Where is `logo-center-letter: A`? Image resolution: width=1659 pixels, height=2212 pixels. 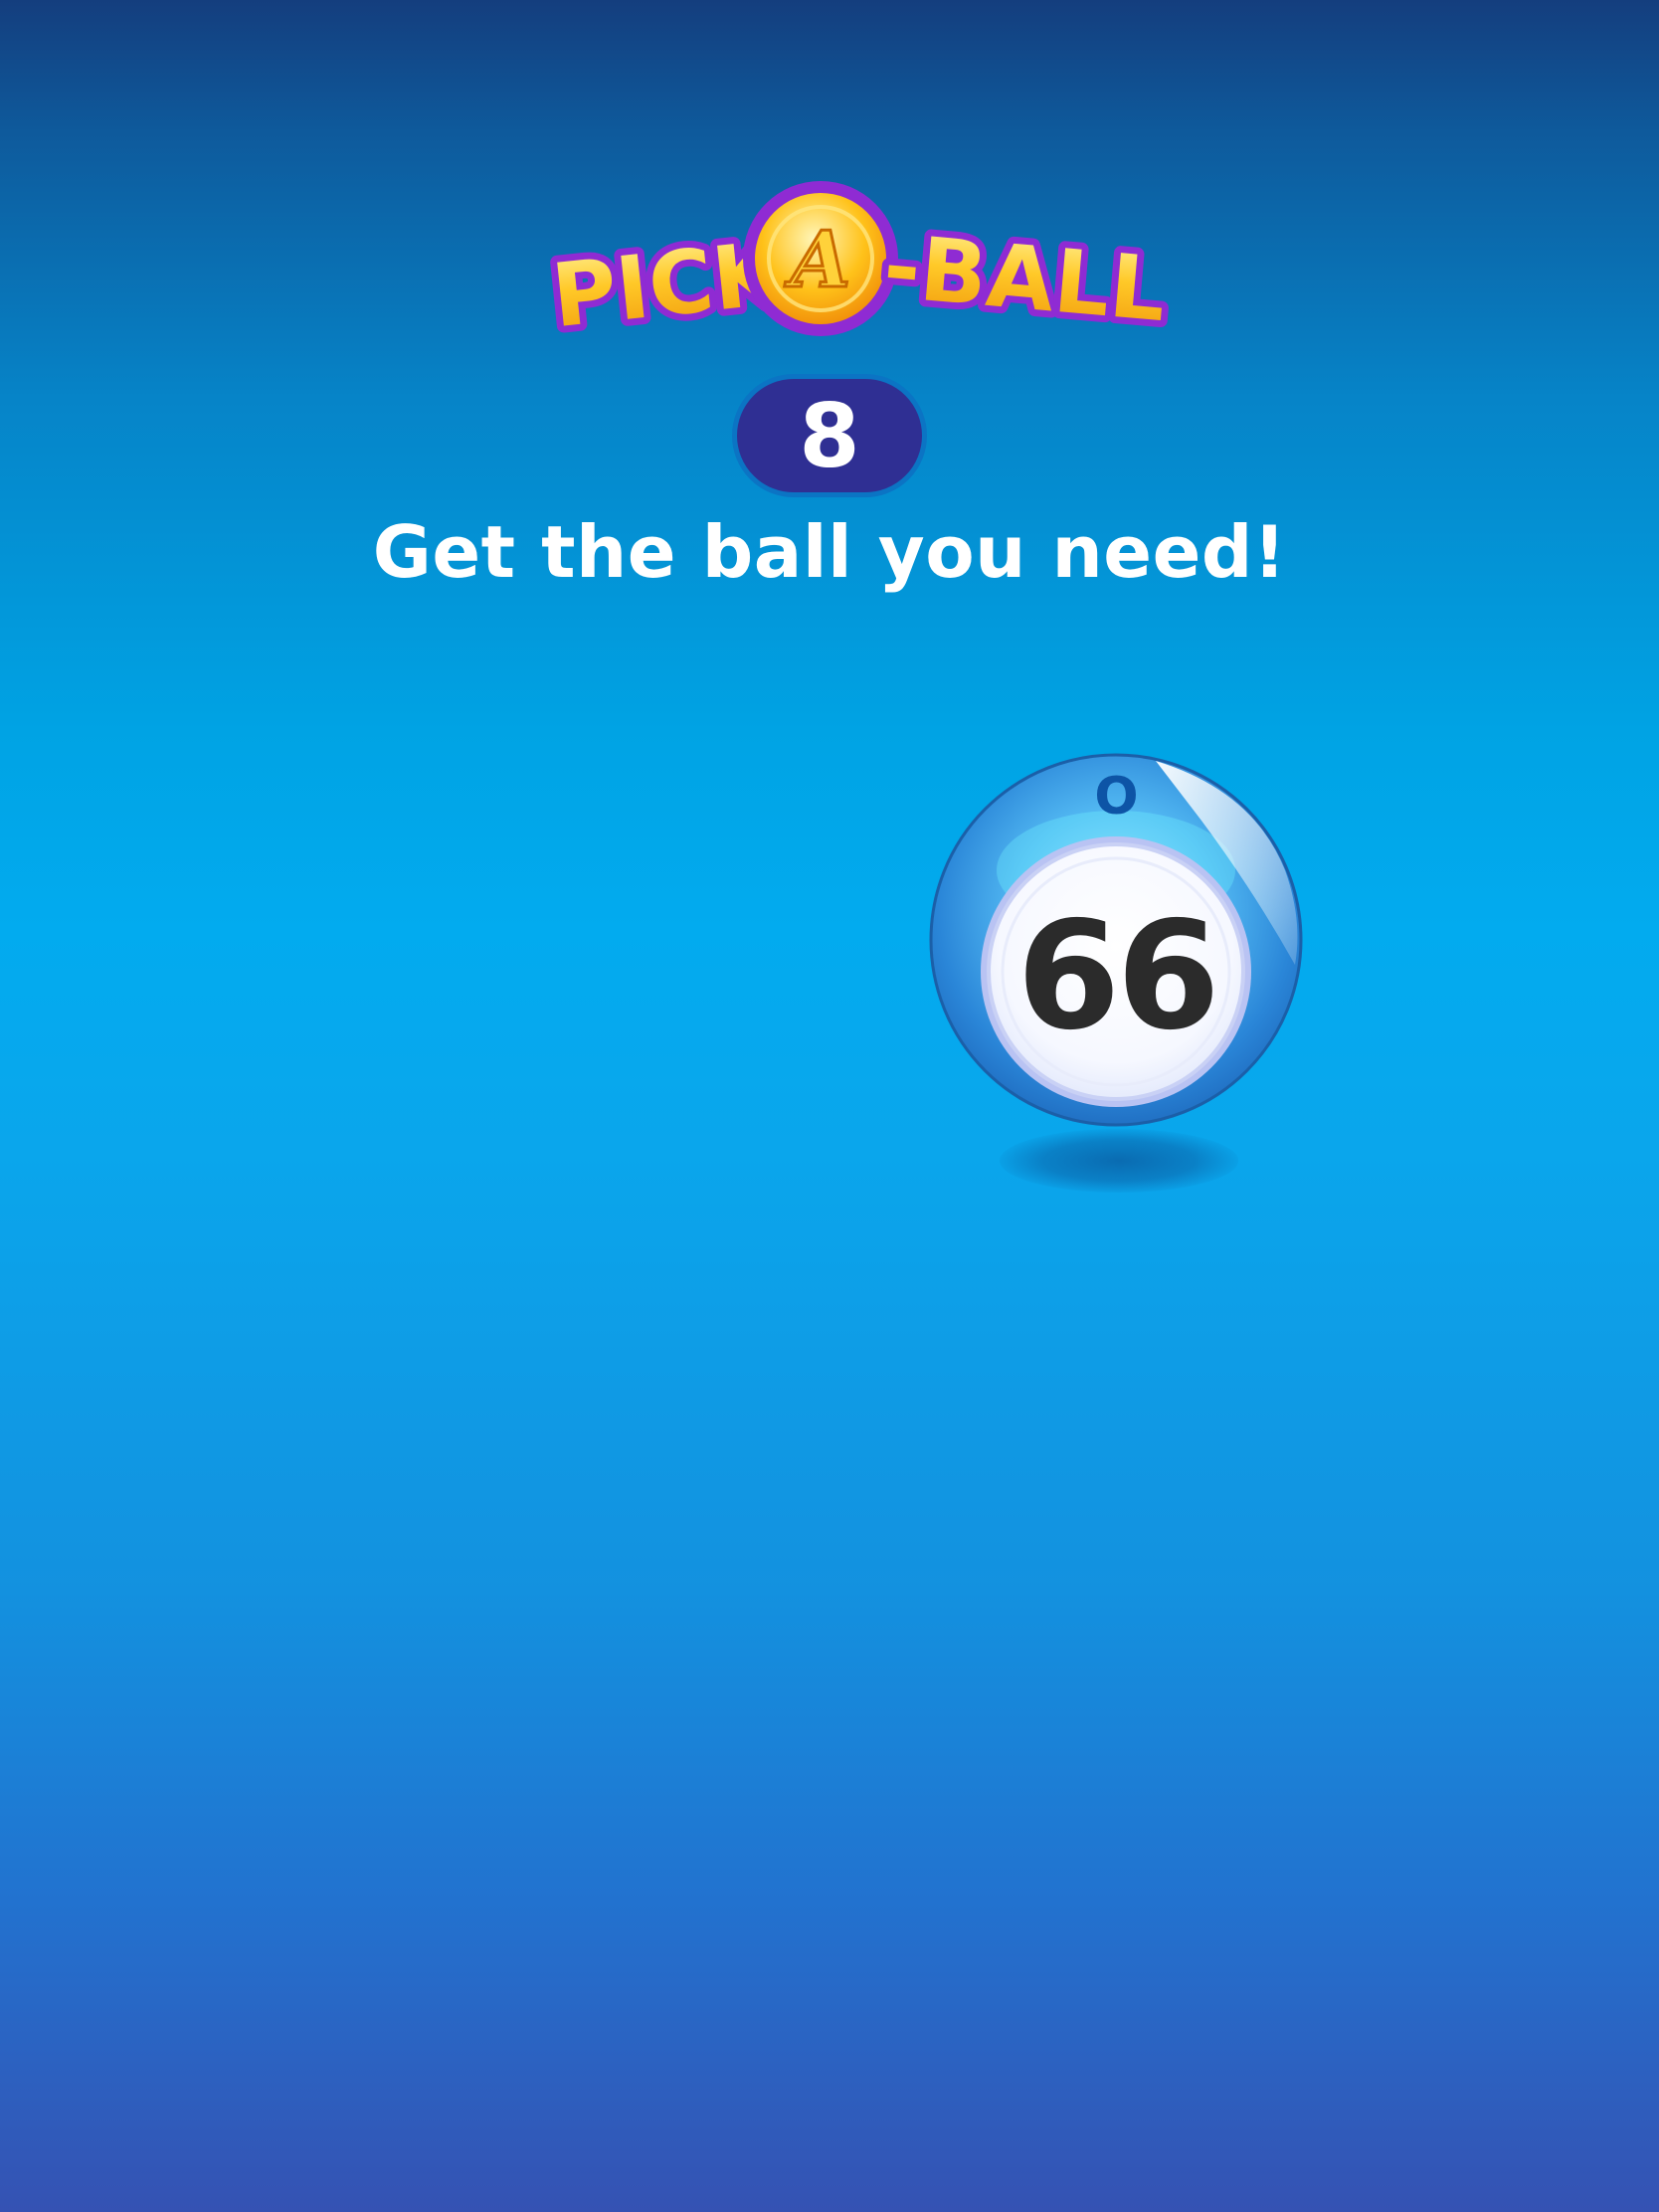
logo-center-letter: A is located at coordinates (817, 260).